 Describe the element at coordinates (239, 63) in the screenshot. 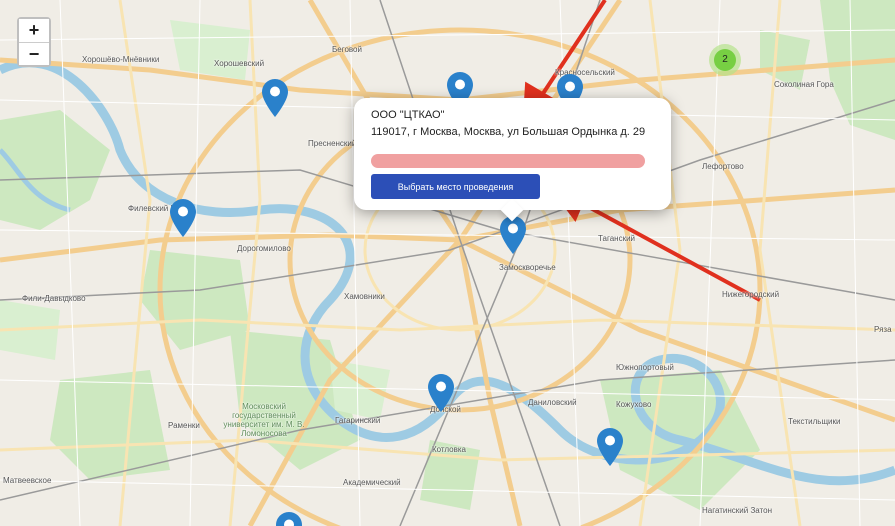

I see `label-khoroshevsky: Хорошевский` at that location.